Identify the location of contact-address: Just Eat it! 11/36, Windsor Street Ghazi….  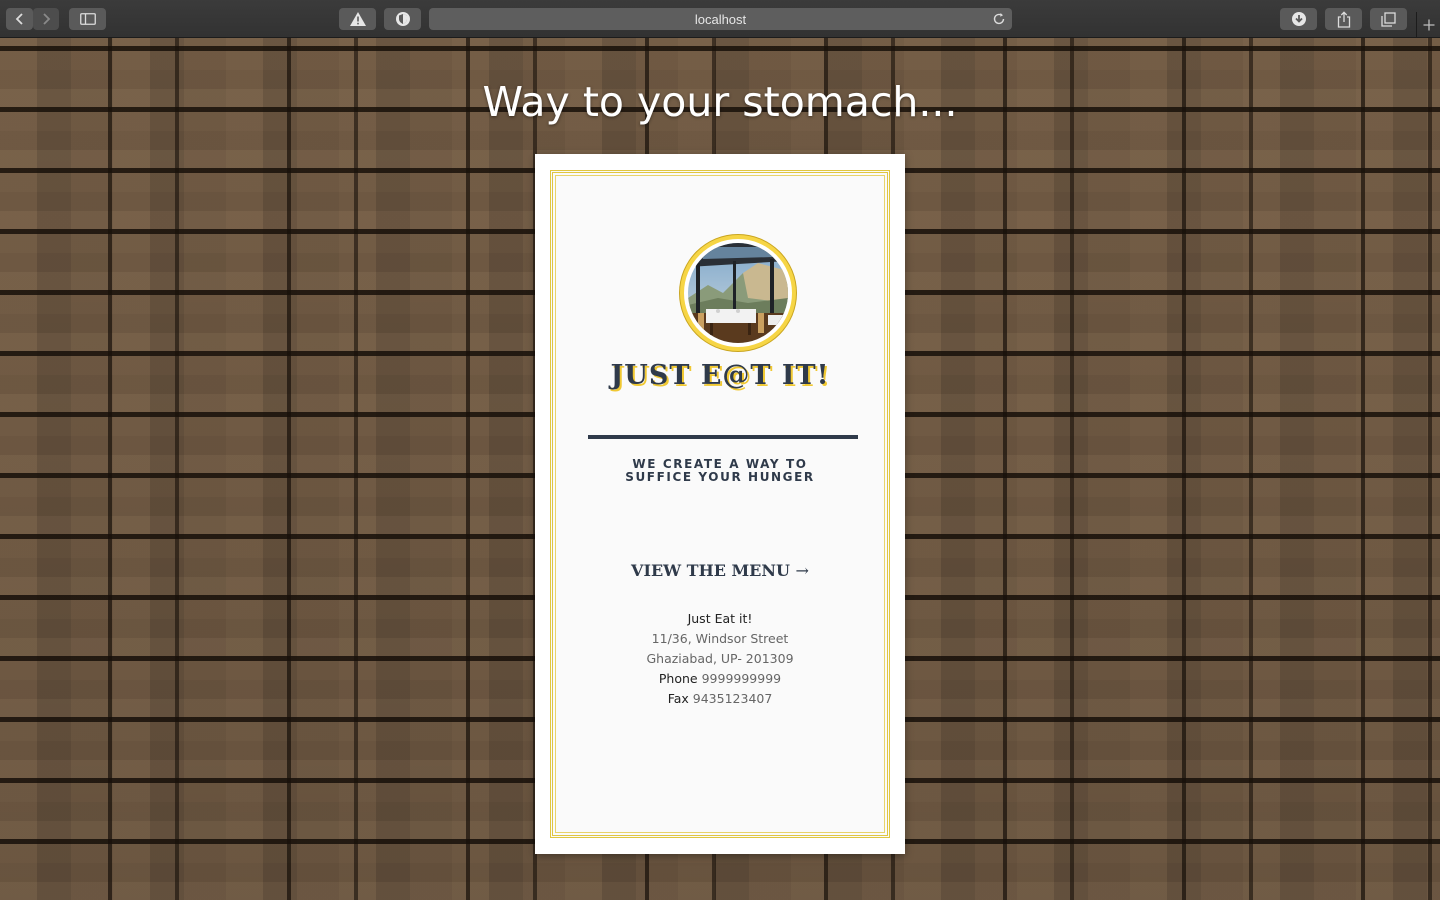
(720, 659).